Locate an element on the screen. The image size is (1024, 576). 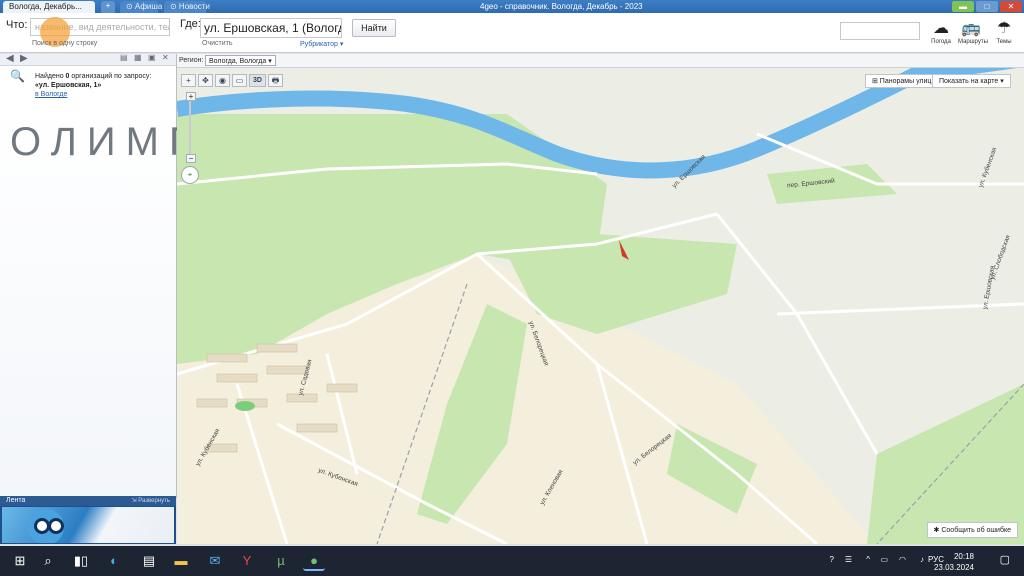
new-tab-button: + is located at coordinates (108, 7).